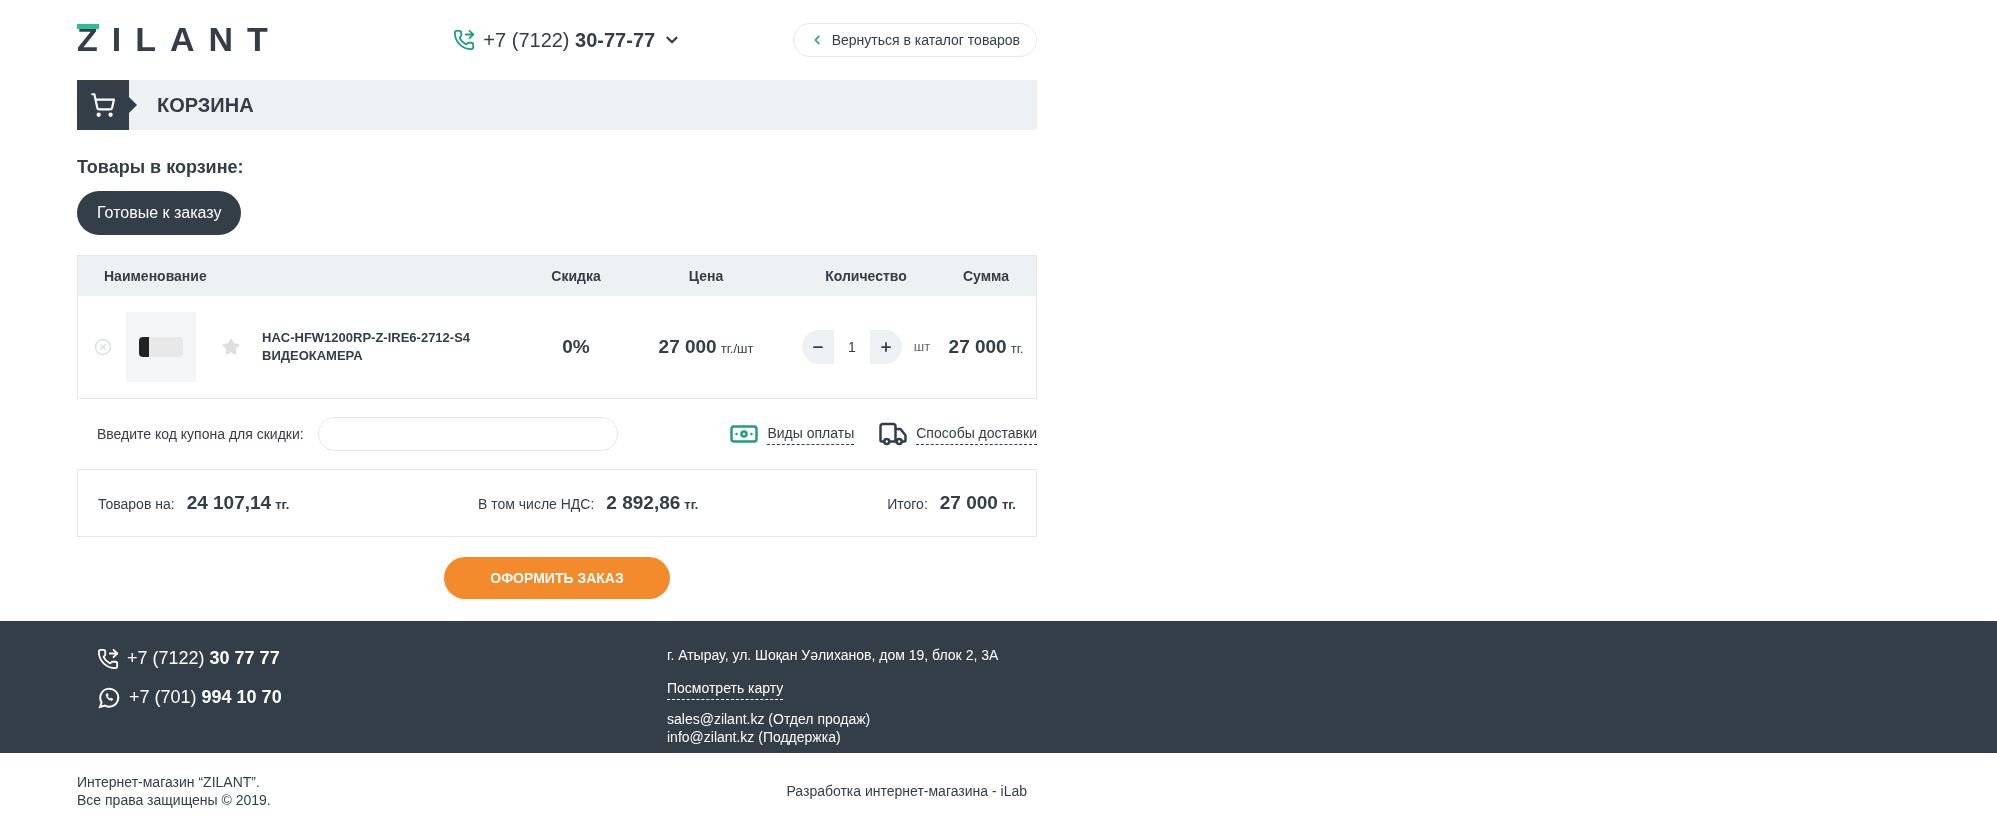  What do you see at coordinates (851, 347) in the screenshot?
I see `quantity-field: 1` at bounding box center [851, 347].